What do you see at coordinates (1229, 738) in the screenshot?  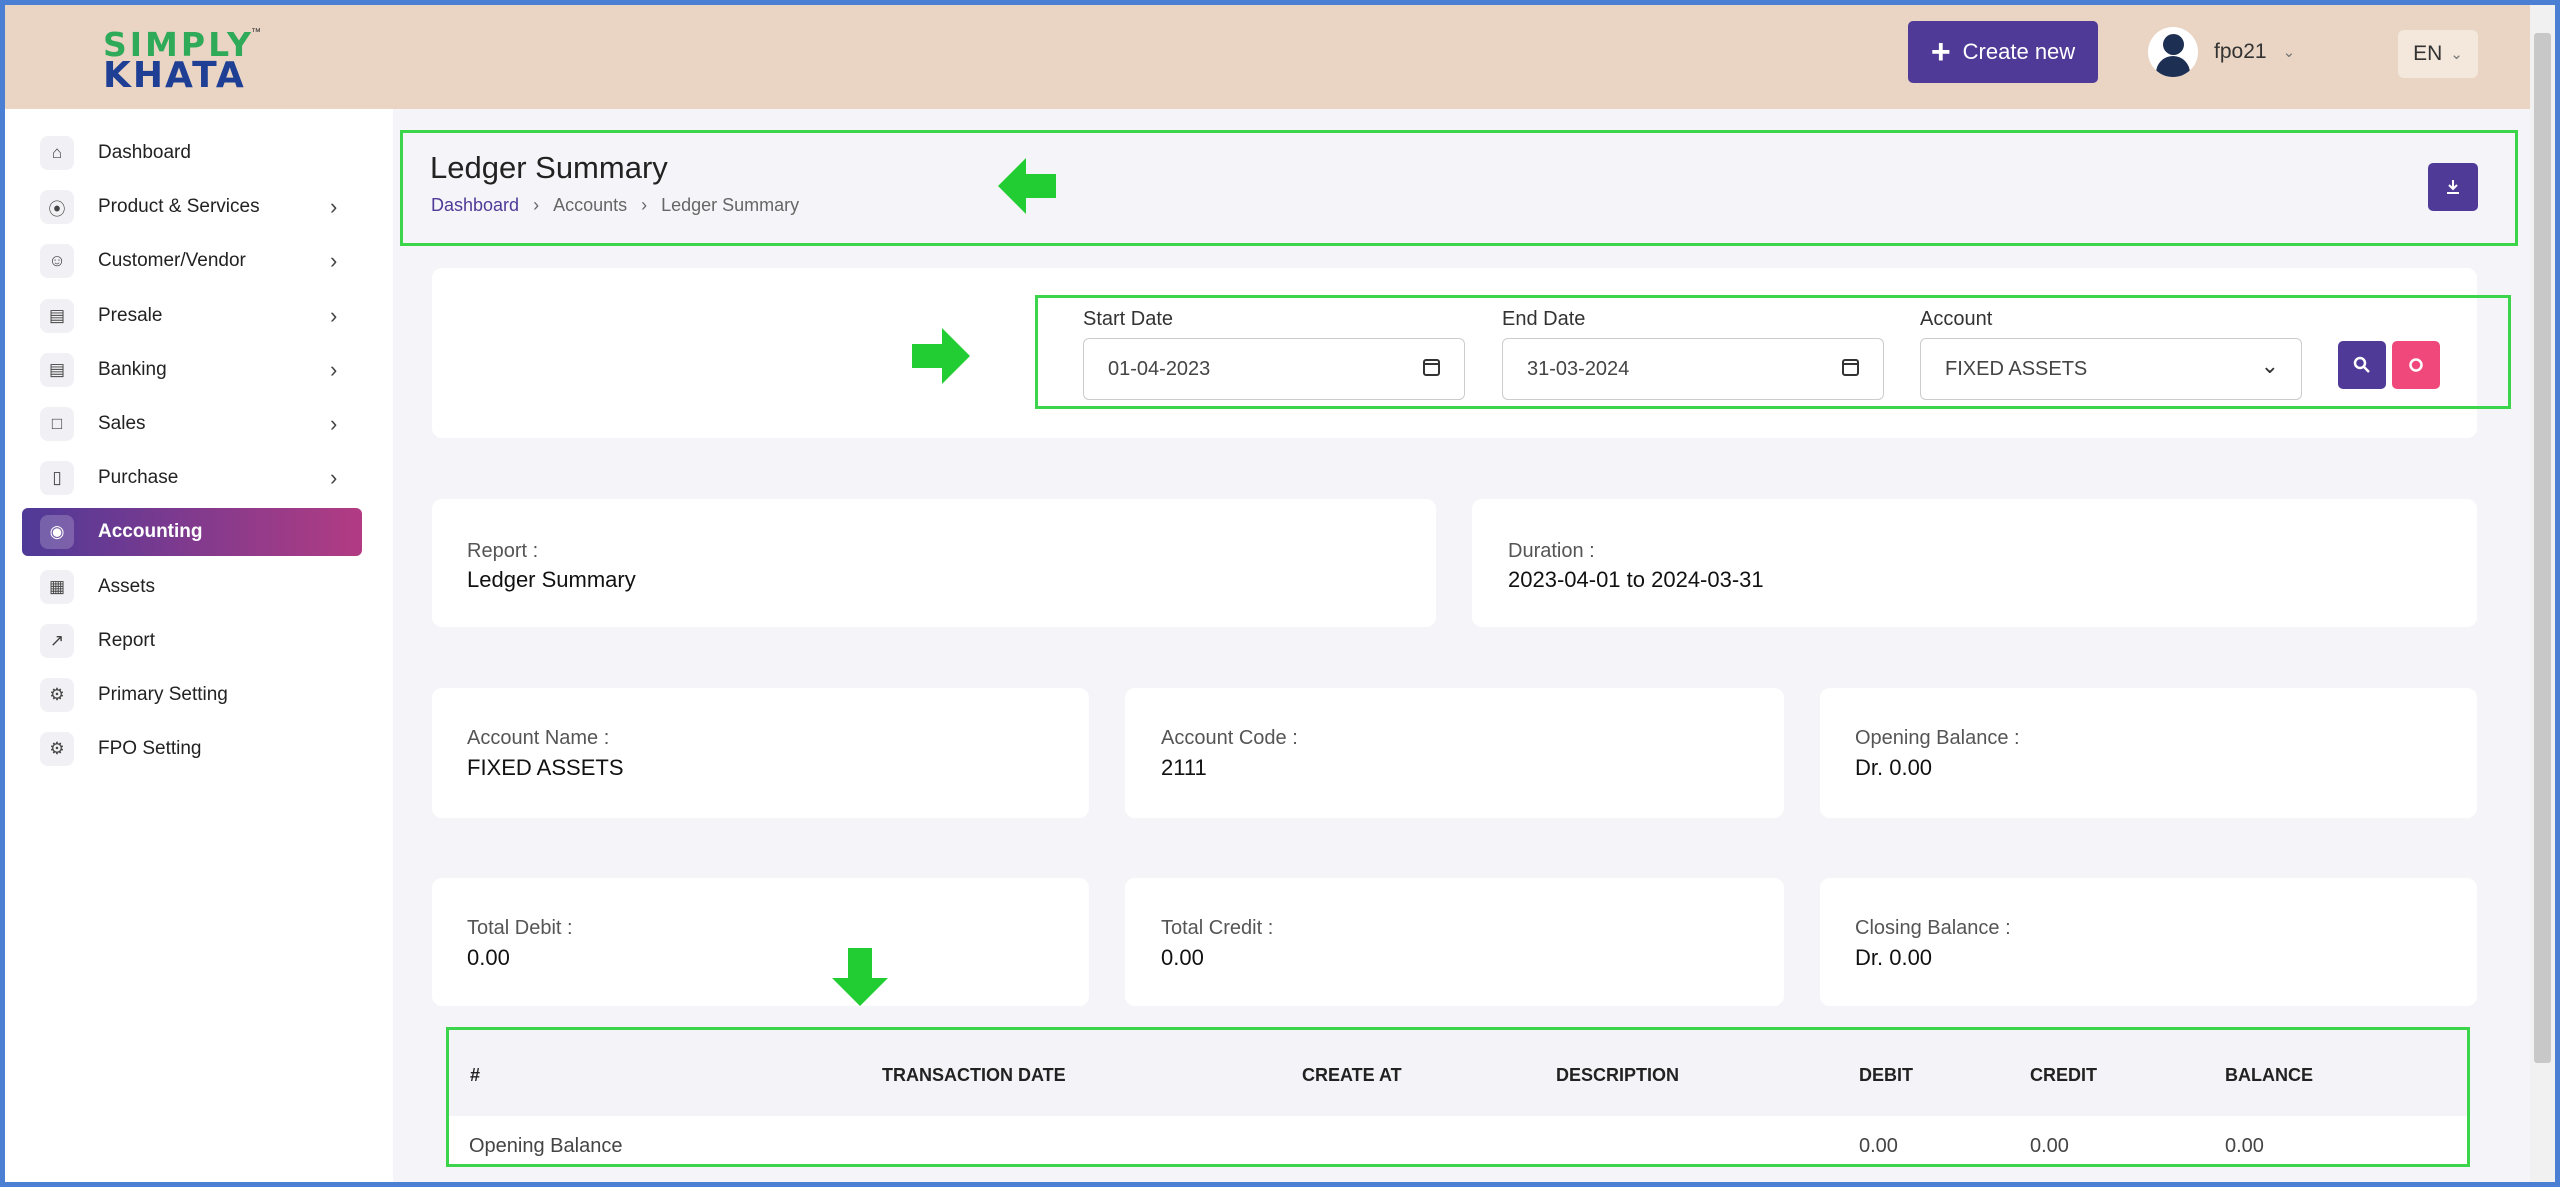 I see `account-code-label: Account Code :` at bounding box center [1229, 738].